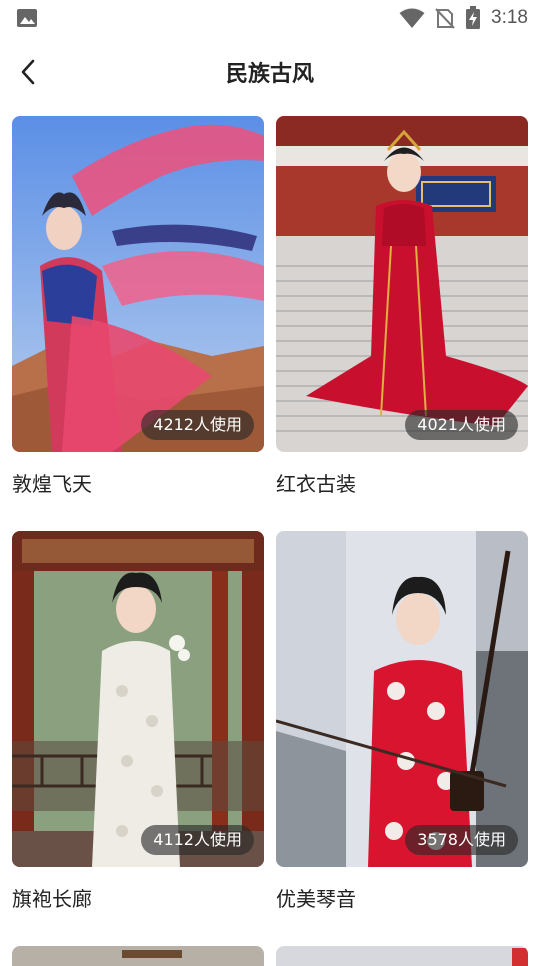 The image size is (540, 966). Describe the element at coordinates (473, 17) in the screenshot. I see `battery-charging-icon` at that location.